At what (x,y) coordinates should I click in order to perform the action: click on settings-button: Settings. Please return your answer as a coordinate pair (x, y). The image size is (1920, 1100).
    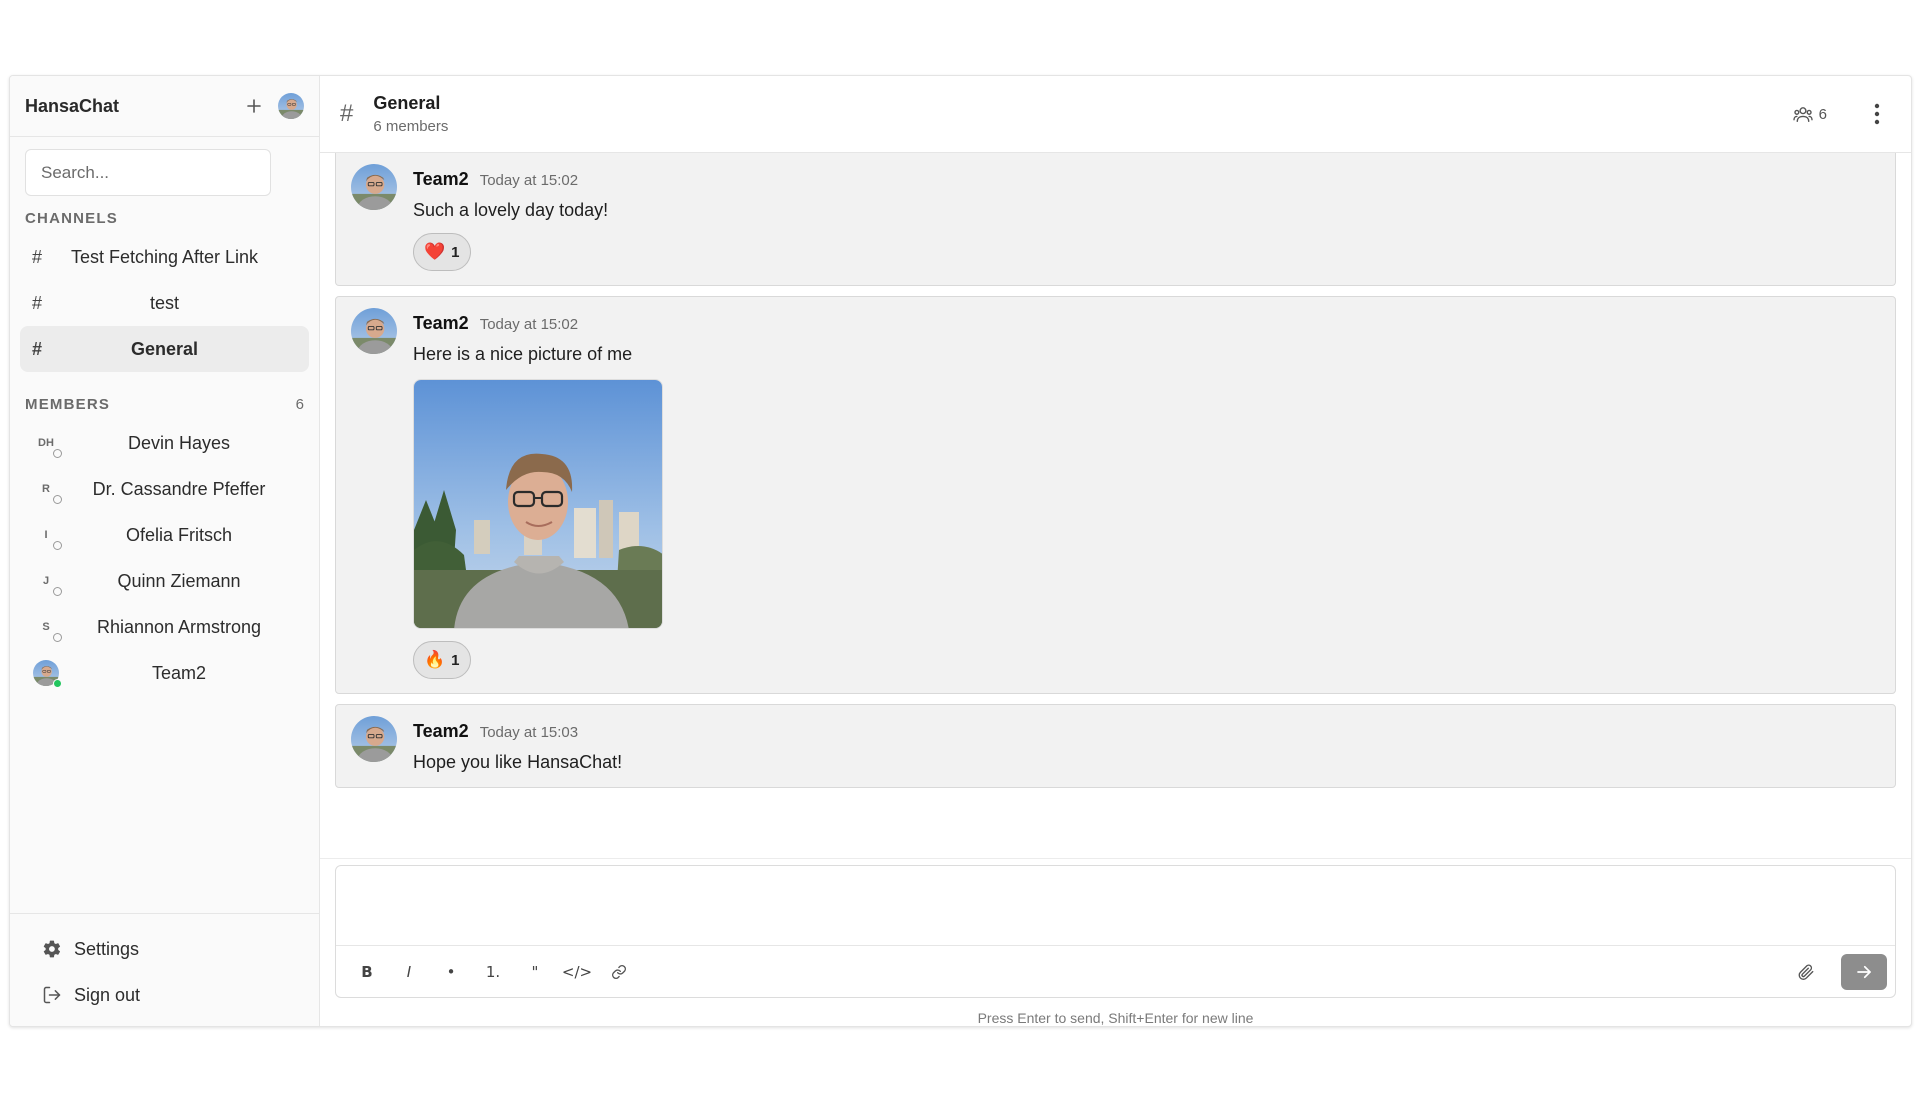
    Looking at the image, I should click on (164, 949).